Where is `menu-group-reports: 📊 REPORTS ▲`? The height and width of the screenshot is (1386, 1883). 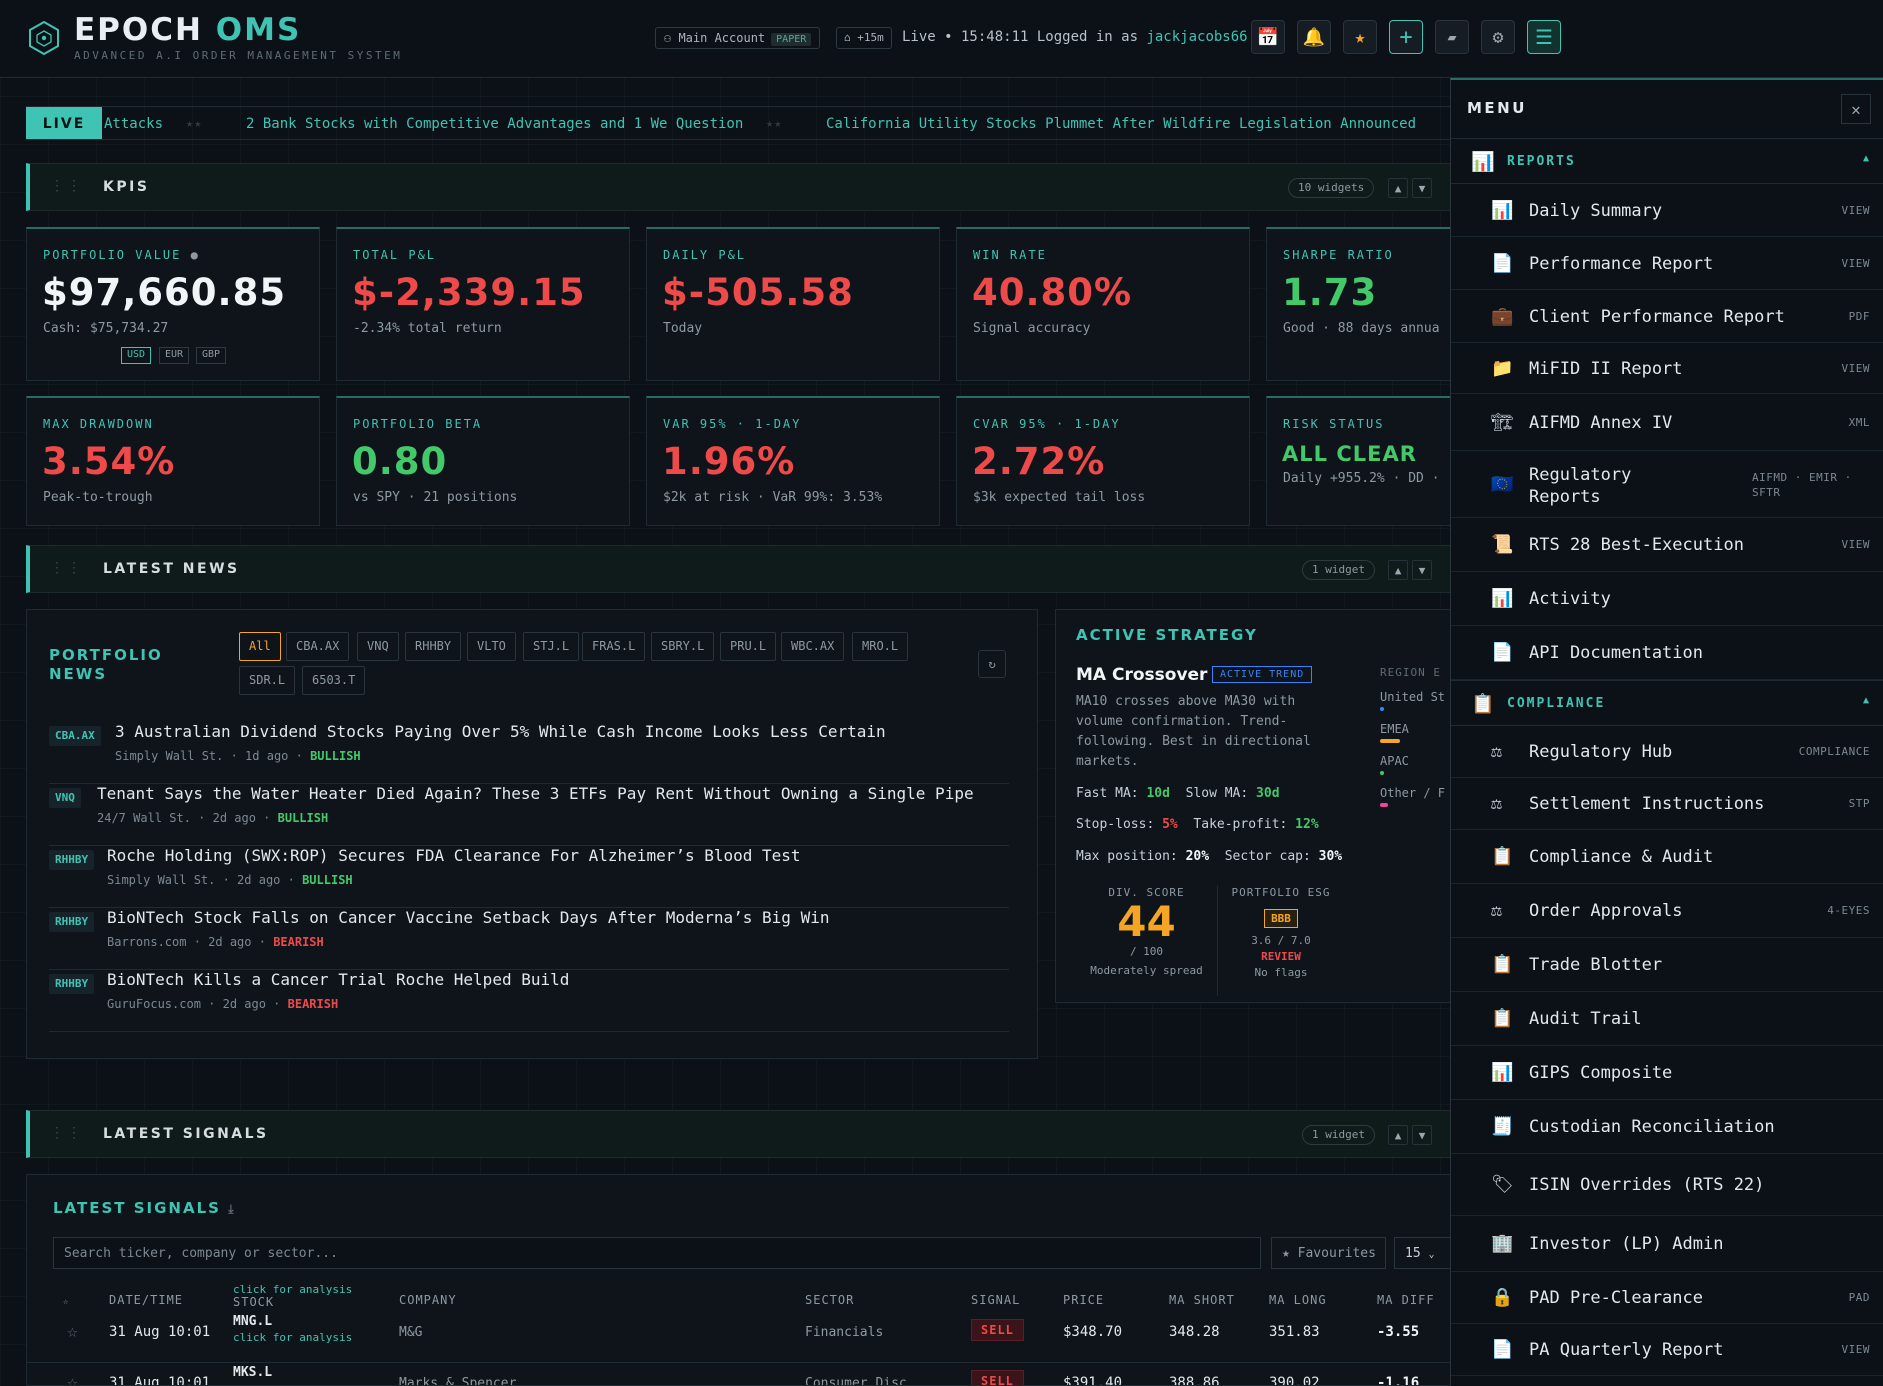 menu-group-reports: 📊 REPORTS ▲ is located at coordinates (1667, 161).